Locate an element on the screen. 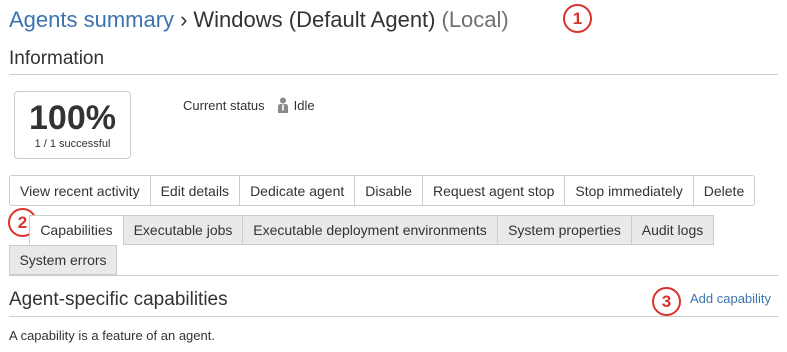  tab-executable-jobs: Executable jobs is located at coordinates (183, 230).